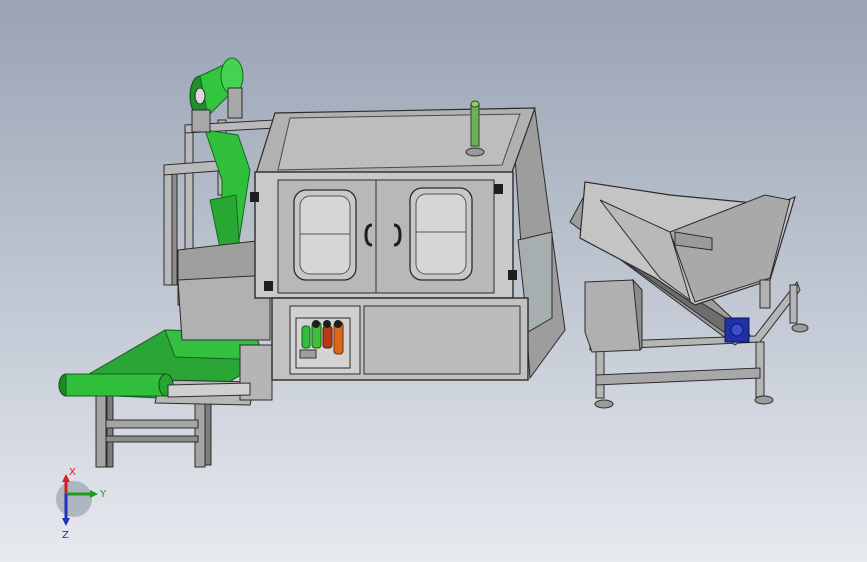  What do you see at coordinates (103, 494) in the screenshot?
I see `y-axis-label: Y` at bounding box center [103, 494].